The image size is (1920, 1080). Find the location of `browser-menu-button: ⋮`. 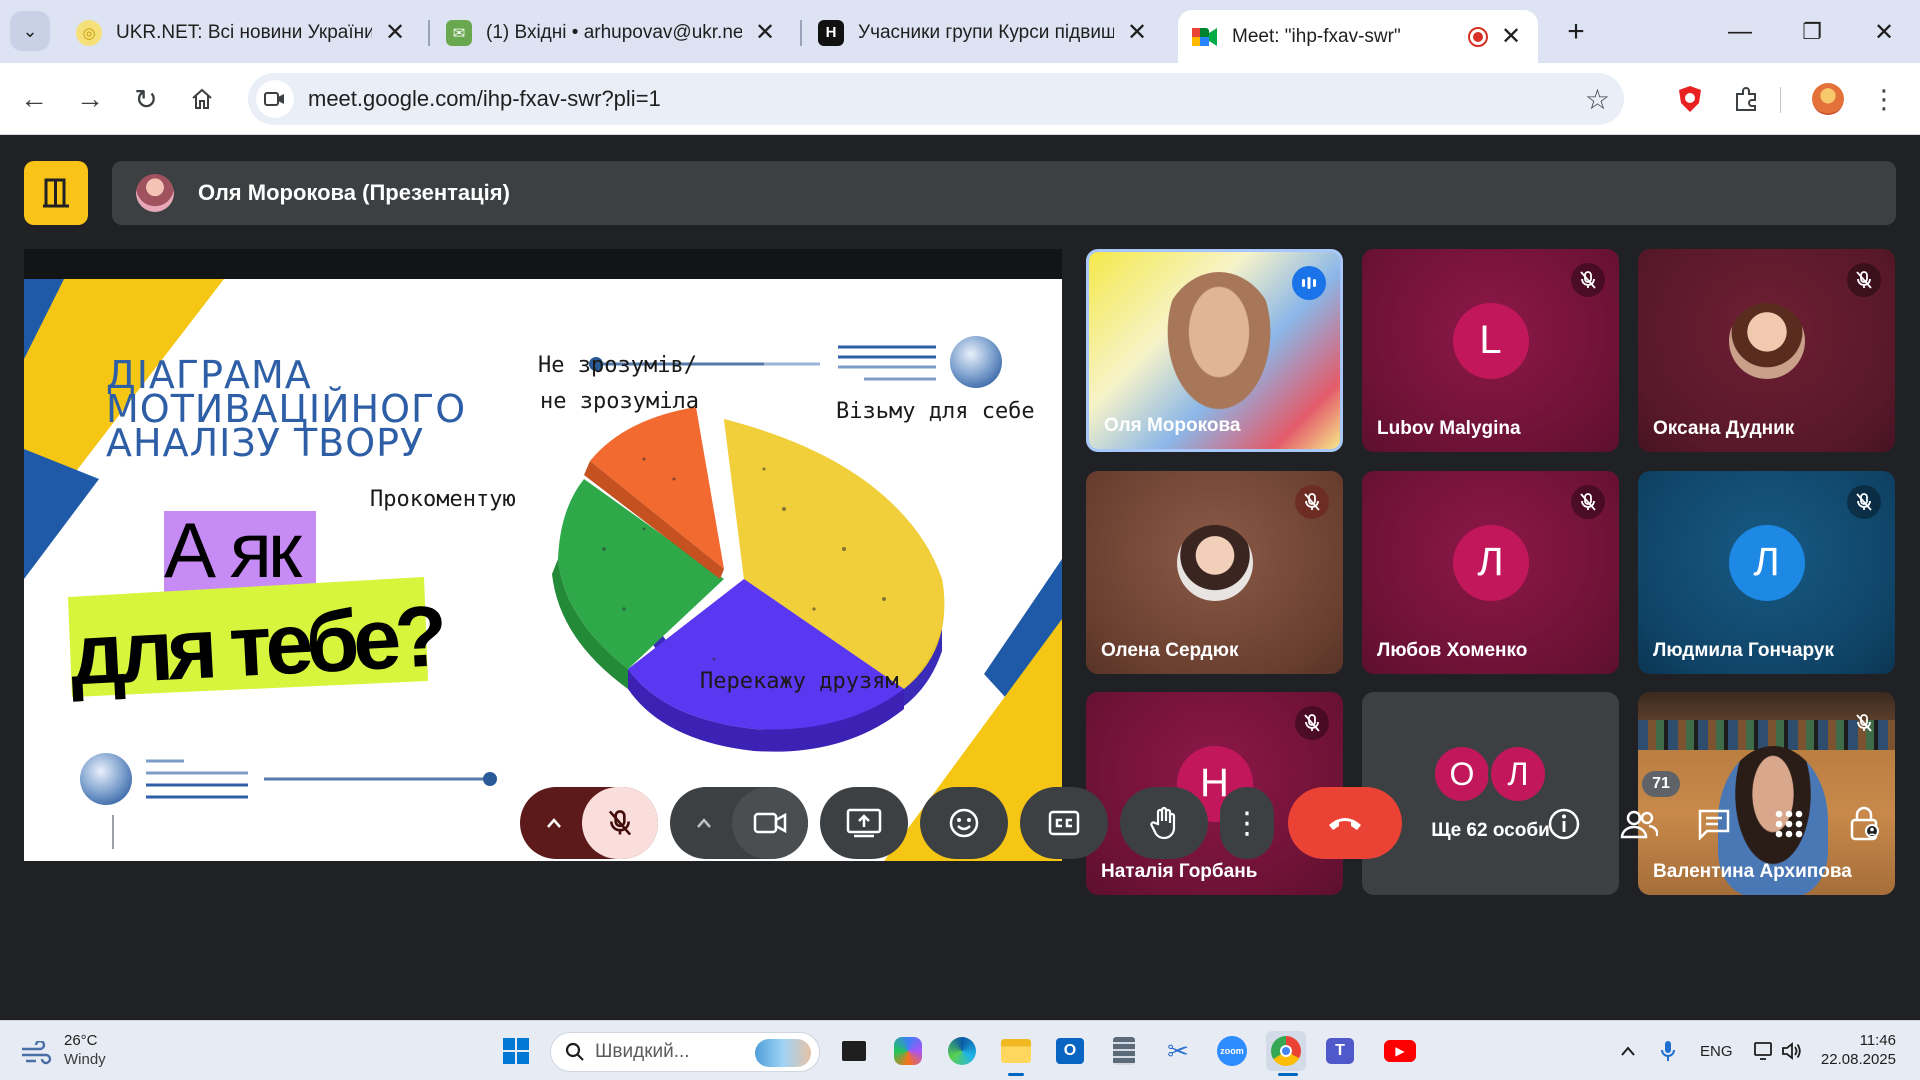

browser-menu-button: ⋮ is located at coordinates (1884, 99).